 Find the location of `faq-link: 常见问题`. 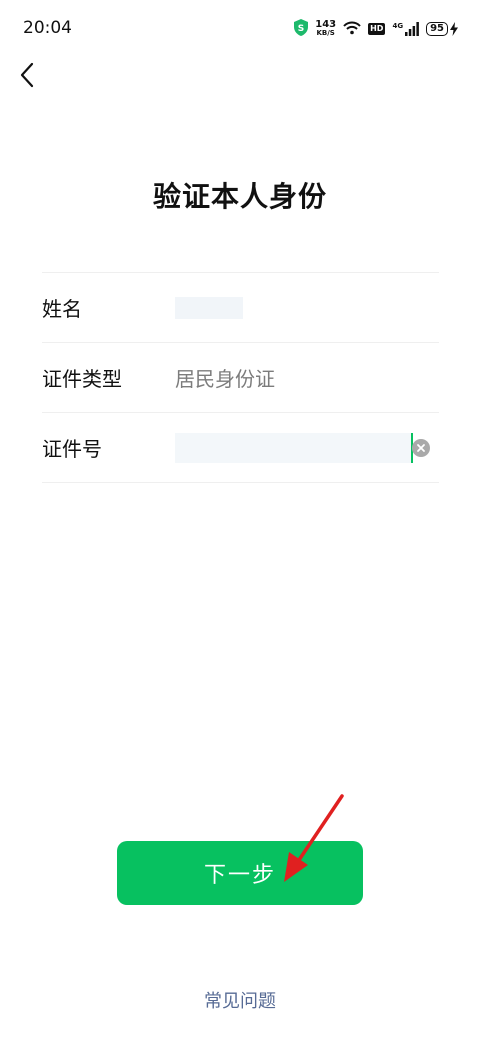

faq-link: 常见问题 is located at coordinates (240, 1000).